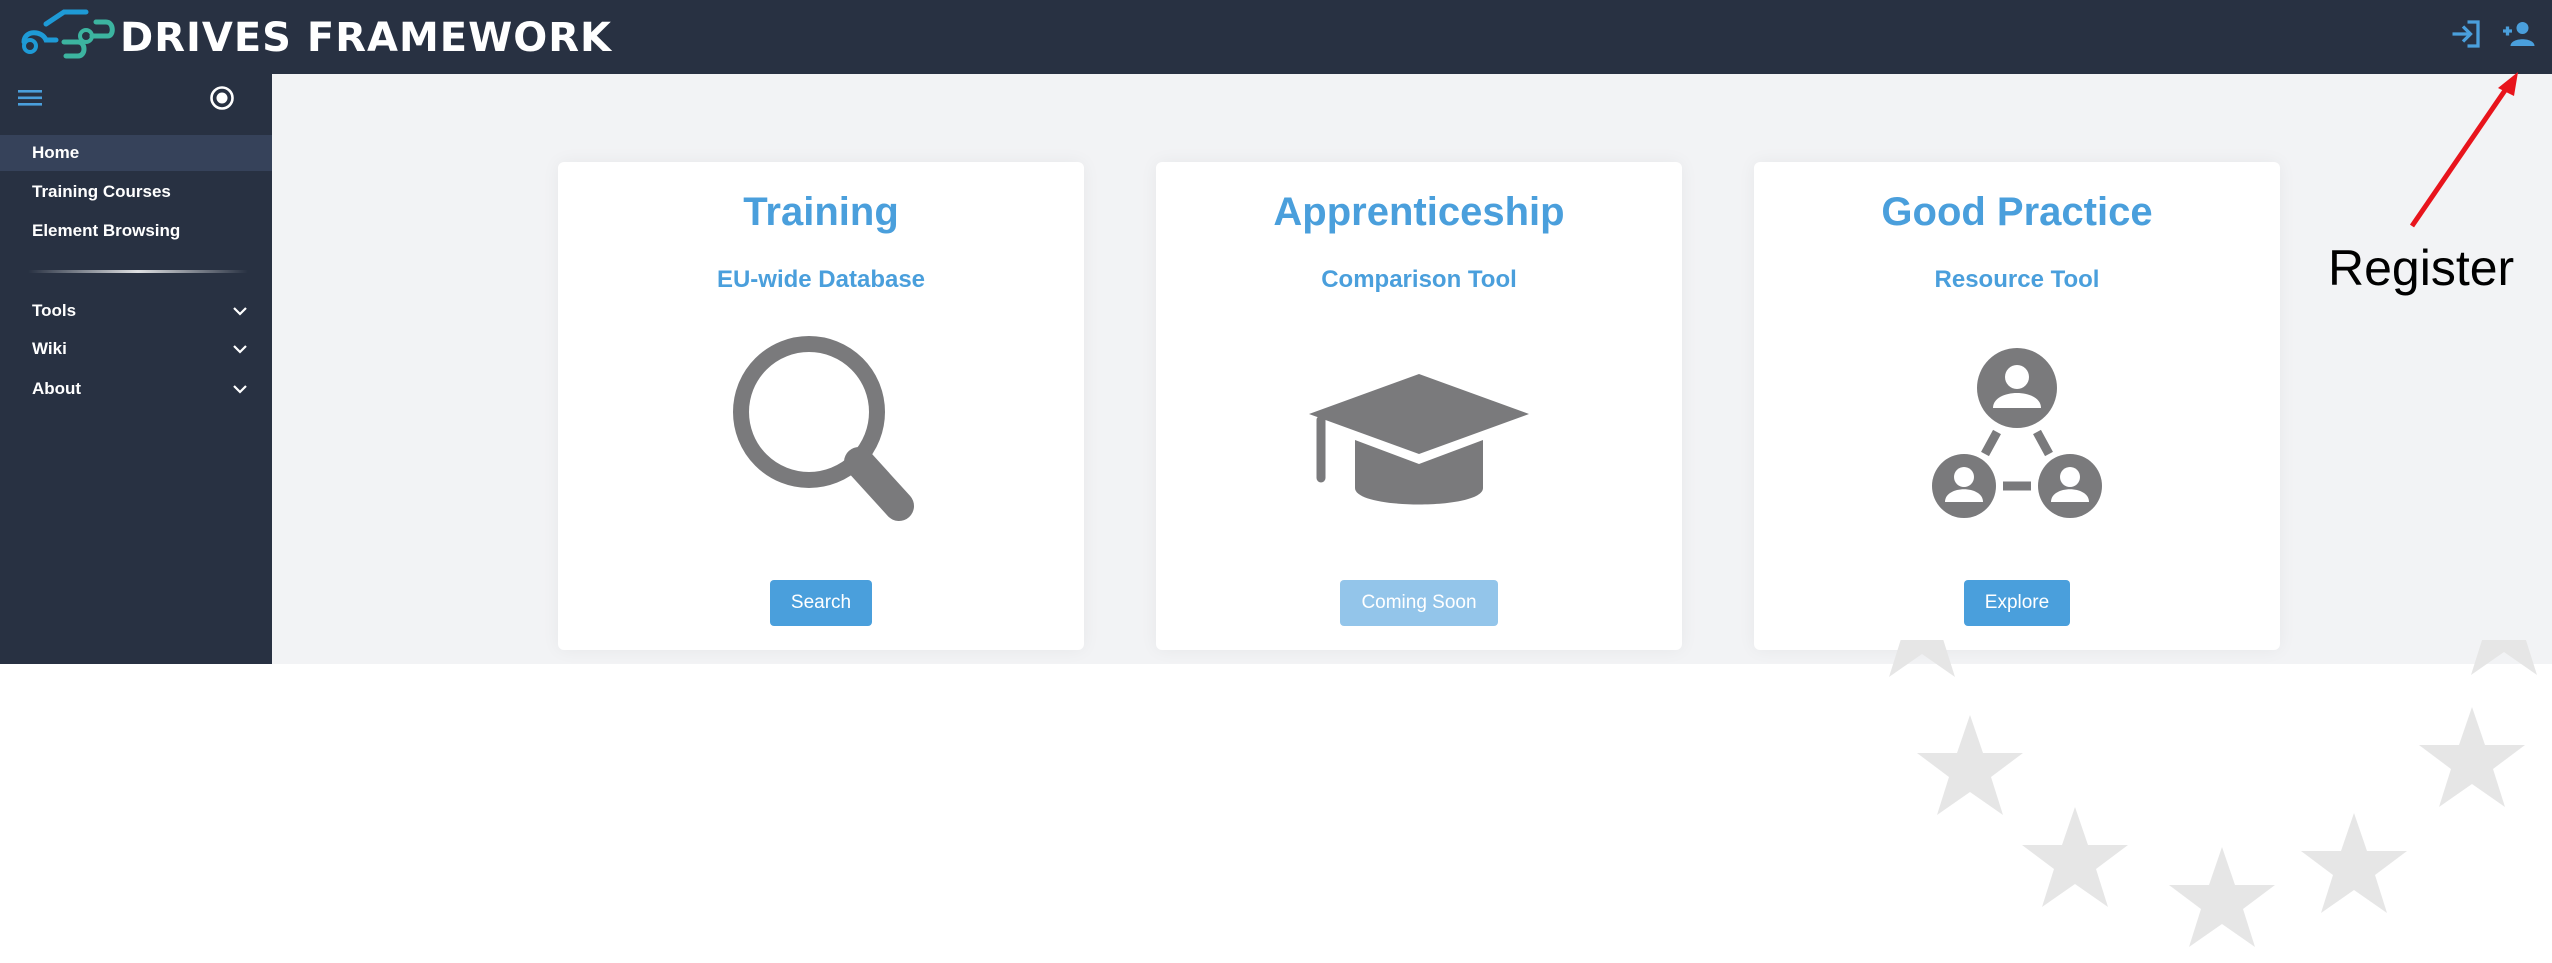 The height and width of the screenshot is (963, 2552). Describe the element at coordinates (31, 98) in the screenshot. I see `hamburger-menu-icon` at that location.